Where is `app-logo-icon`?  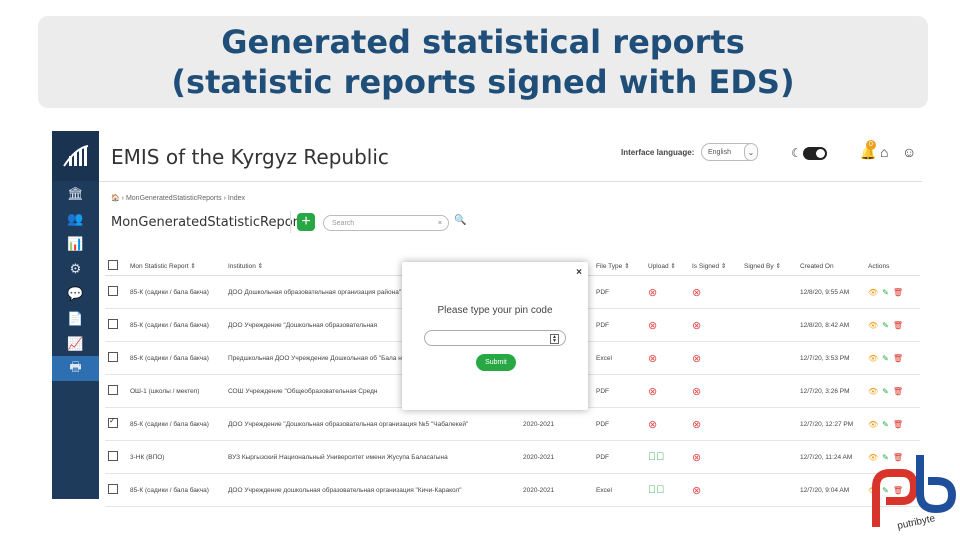
app-logo-icon is located at coordinates (75, 156).